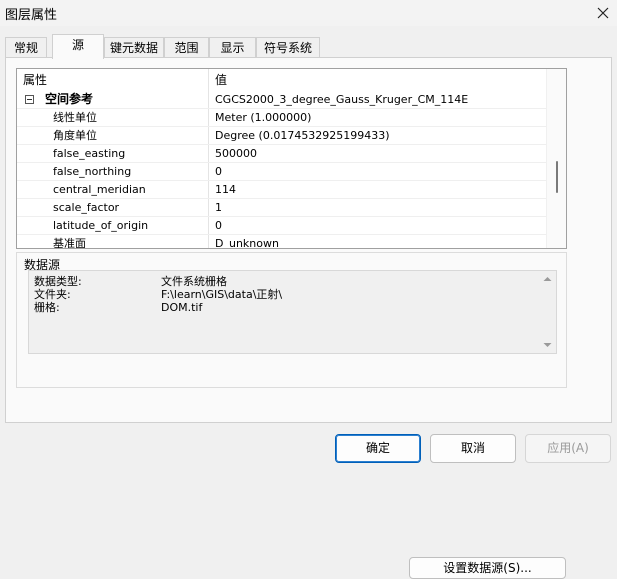 The width and height of the screenshot is (617, 579). I want to click on cancel-button: 取消, so click(473, 448).